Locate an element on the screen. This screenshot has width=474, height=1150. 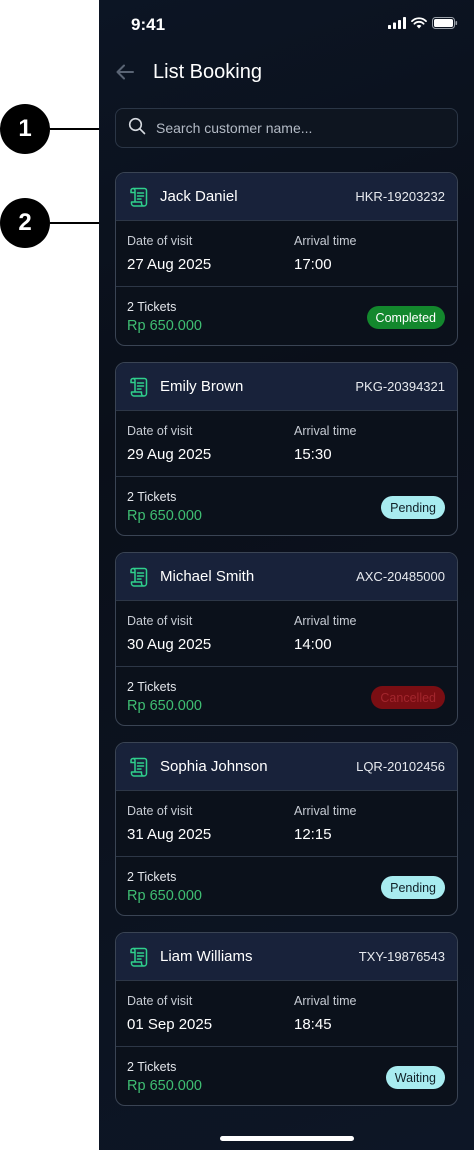
arrival-time: 12:15 is located at coordinates (313, 834).